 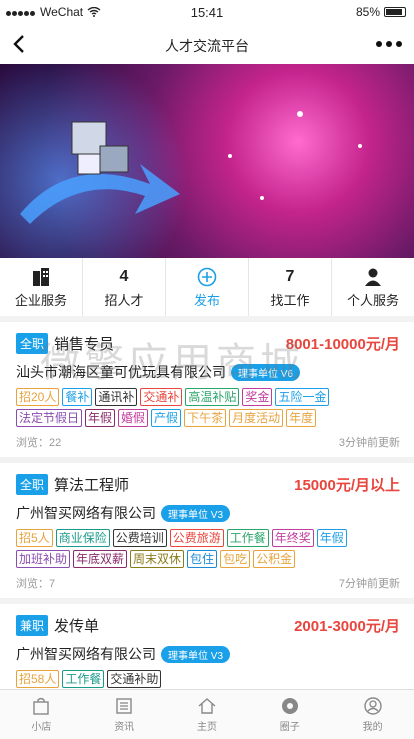 What do you see at coordinates (373, 277) in the screenshot?
I see `person-icon` at bounding box center [373, 277].